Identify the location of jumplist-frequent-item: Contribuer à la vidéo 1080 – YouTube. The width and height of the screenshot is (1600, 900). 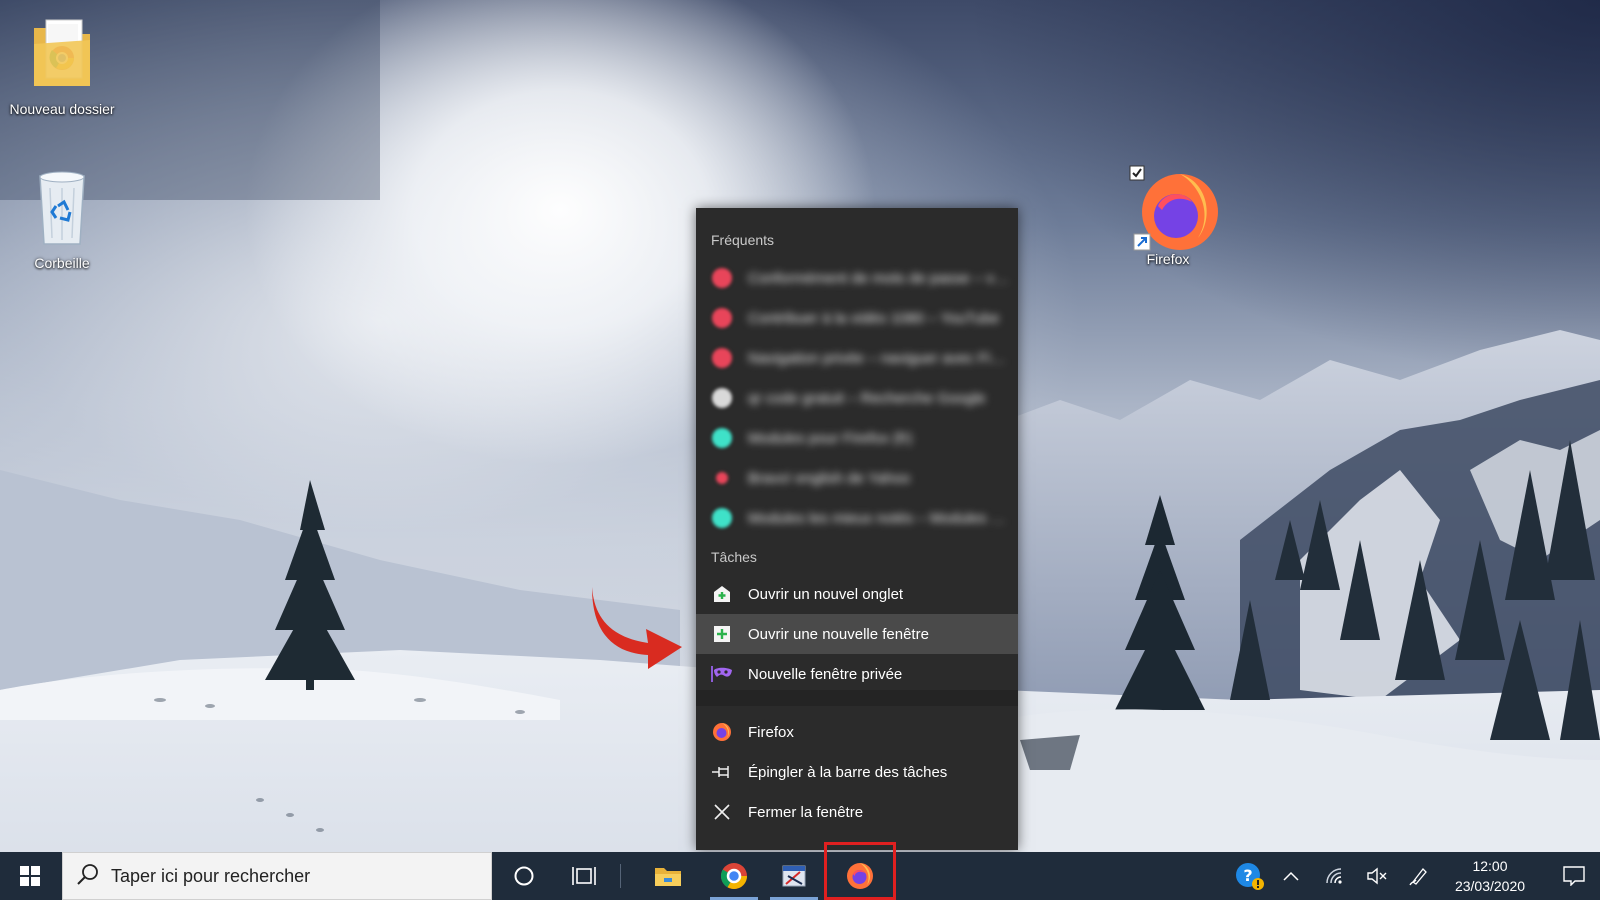
(857, 318).